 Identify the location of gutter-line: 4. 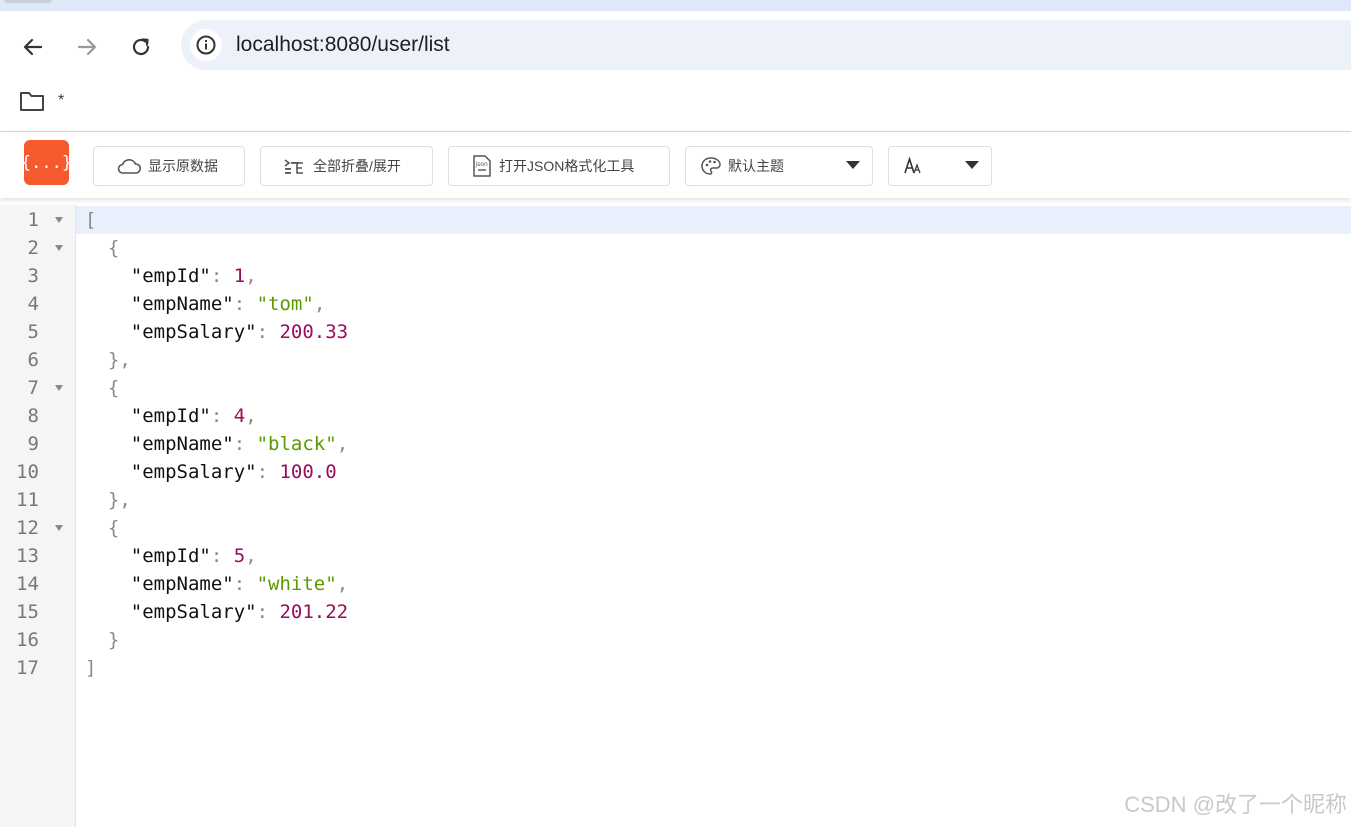
(37, 304).